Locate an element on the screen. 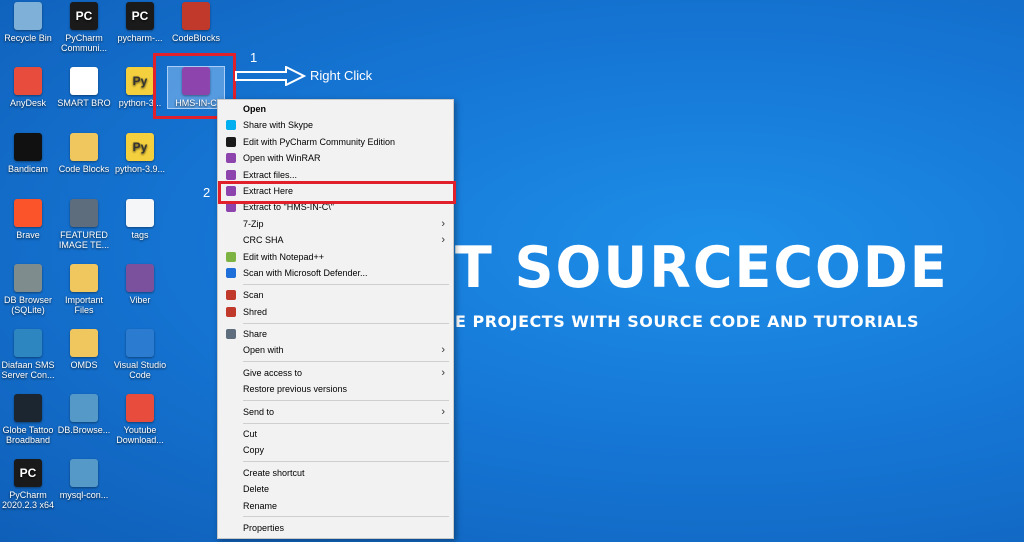 The image size is (1024, 542). menu-item-label: Copy is located at coordinates (254, 450).